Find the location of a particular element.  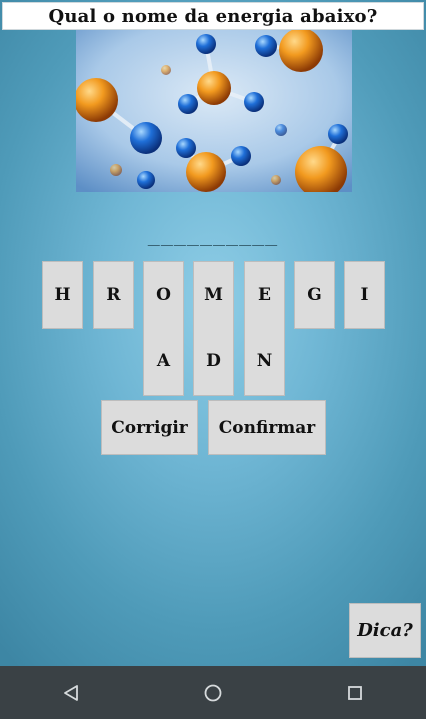

home-icon is located at coordinates (213, 692).